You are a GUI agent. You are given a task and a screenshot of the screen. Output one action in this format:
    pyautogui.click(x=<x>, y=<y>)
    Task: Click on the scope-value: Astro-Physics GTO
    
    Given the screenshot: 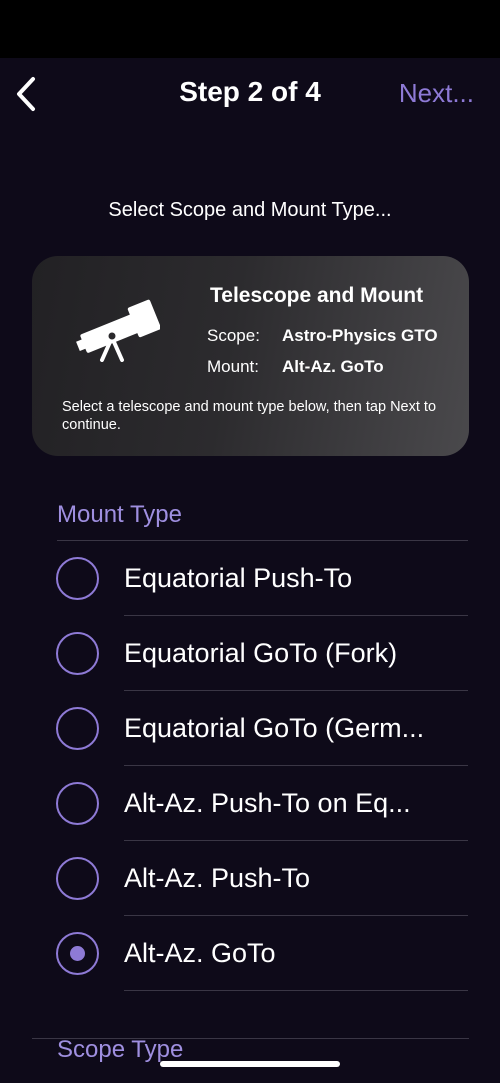 What is the action you would take?
    pyautogui.click(x=360, y=335)
    